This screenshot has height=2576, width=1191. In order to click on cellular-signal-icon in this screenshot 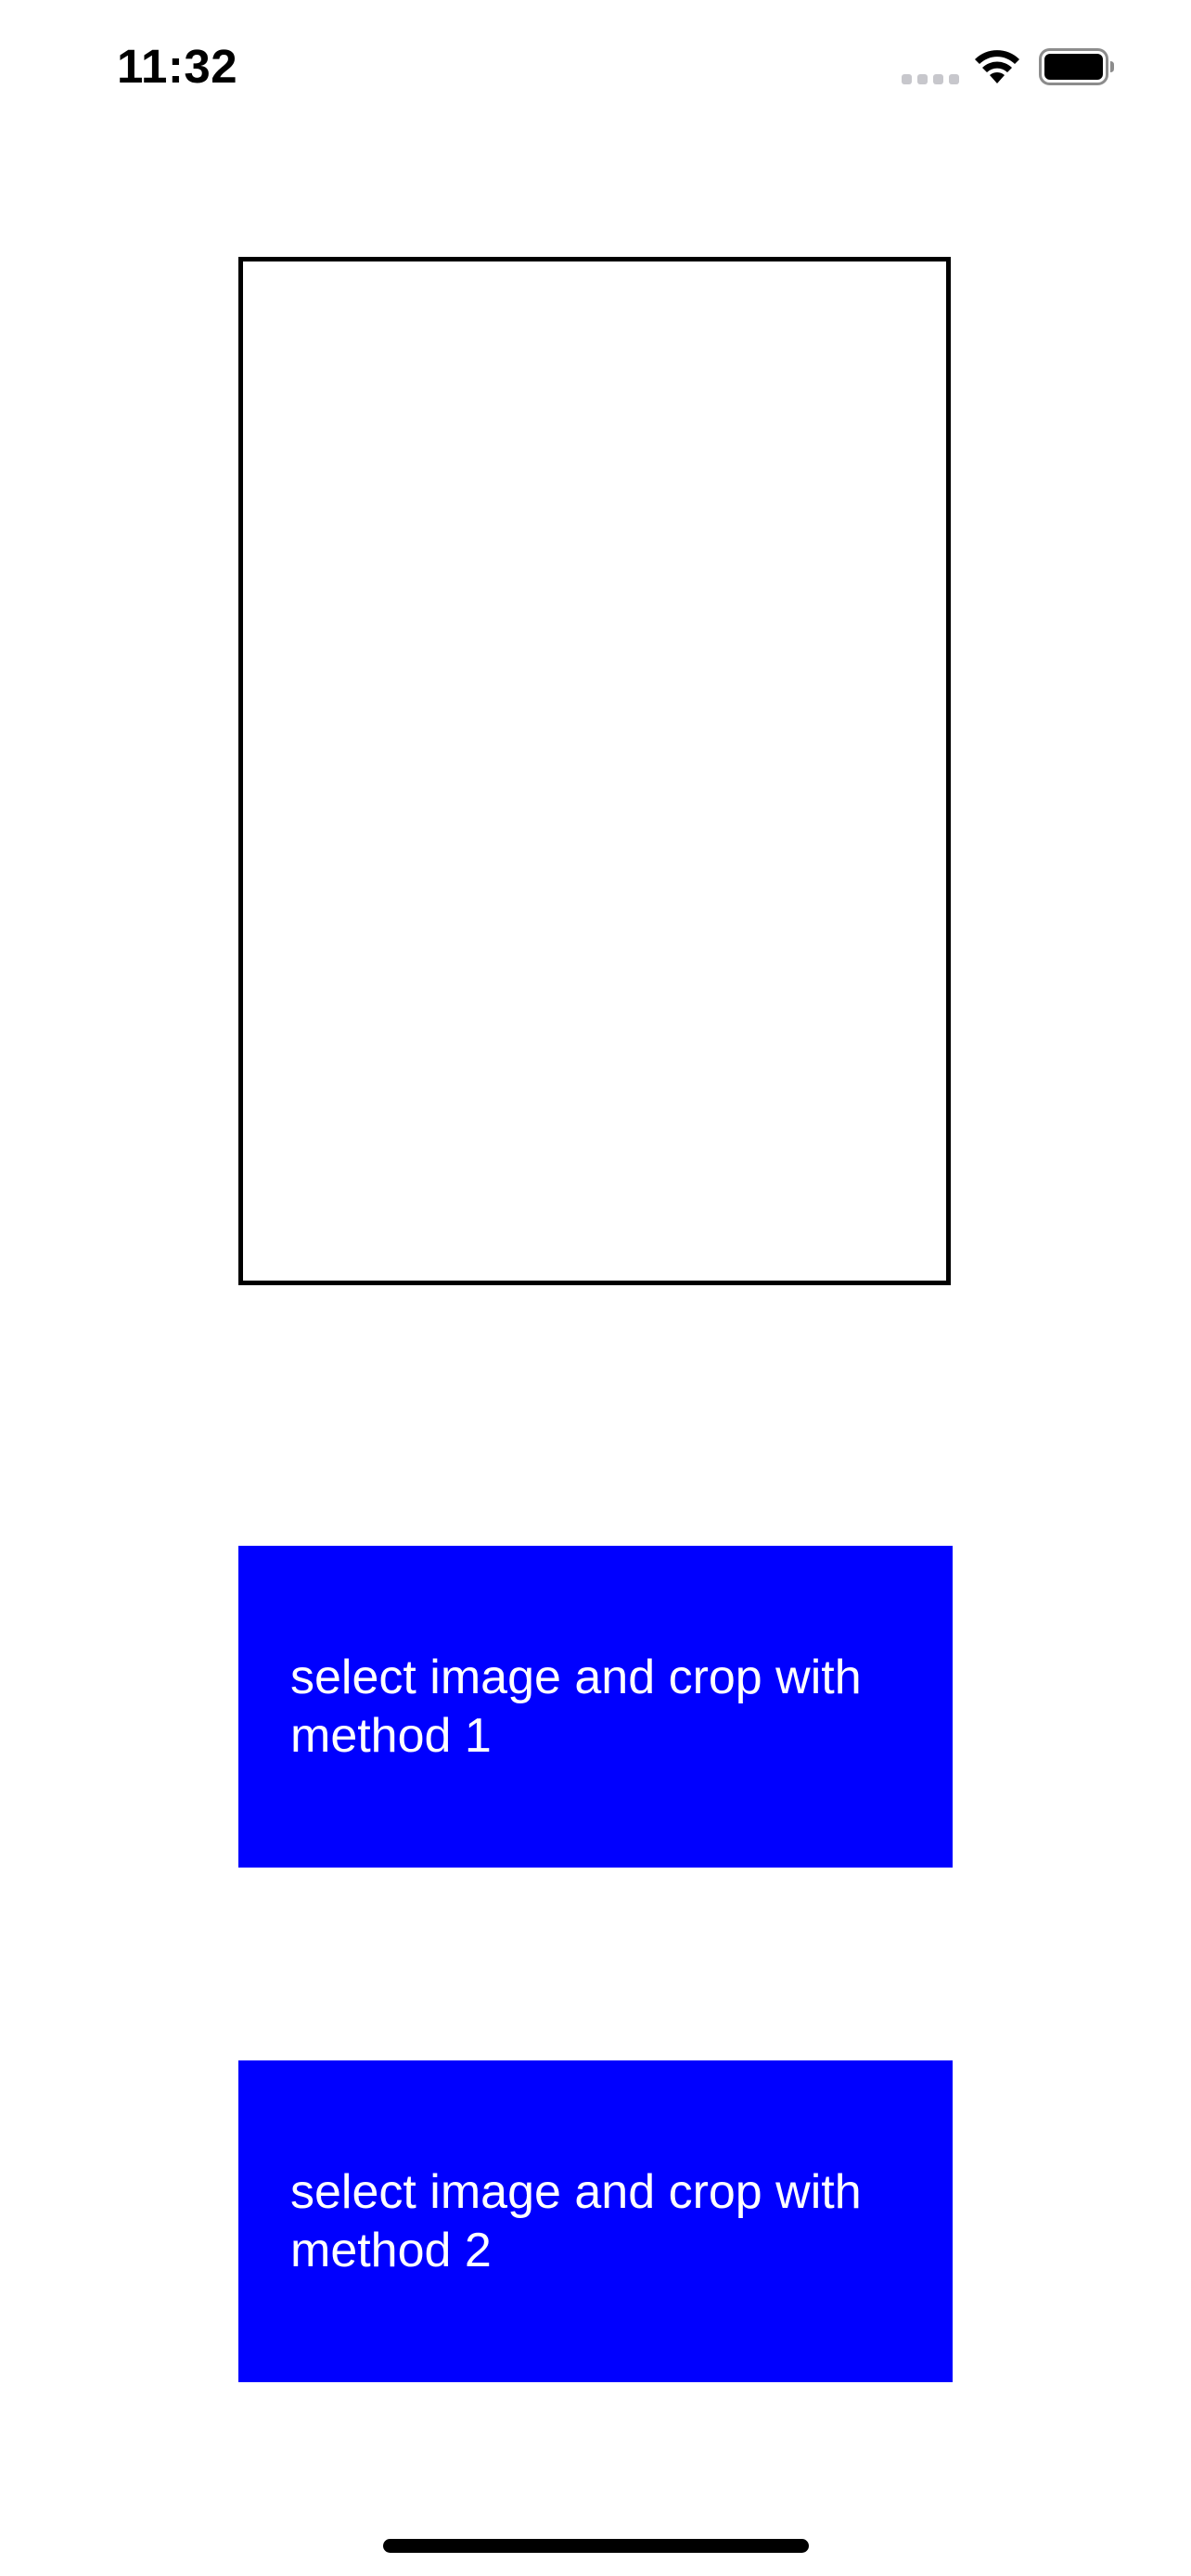, I will do `click(931, 79)`.